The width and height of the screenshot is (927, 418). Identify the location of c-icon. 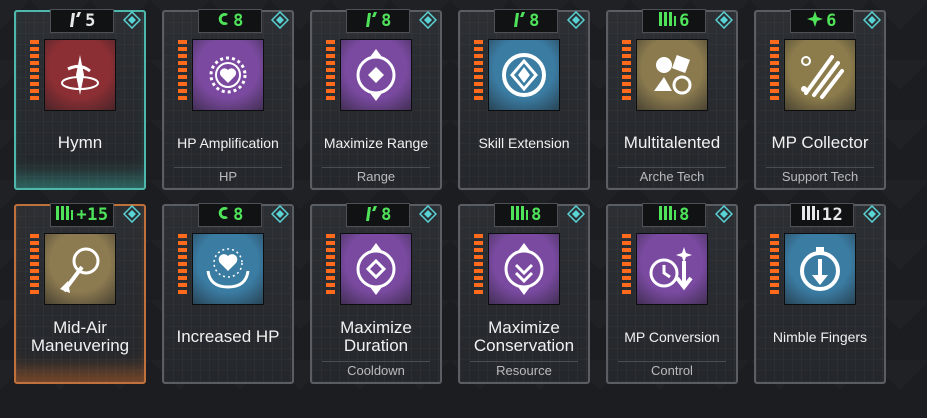
(223, 21).